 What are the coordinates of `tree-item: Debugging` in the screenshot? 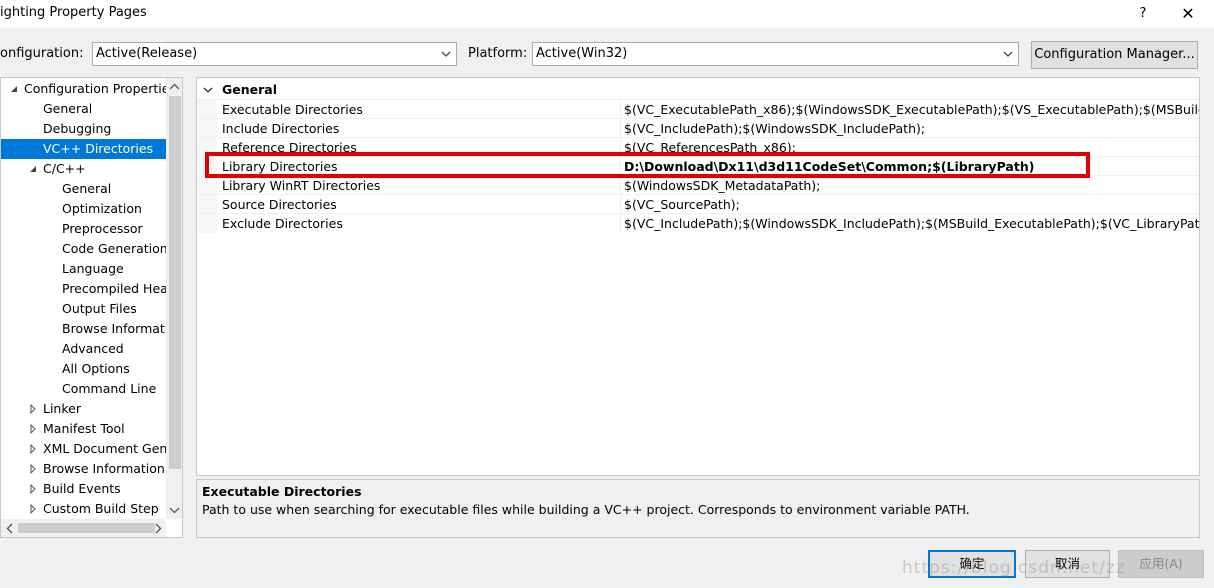 It's located at (83, 129).